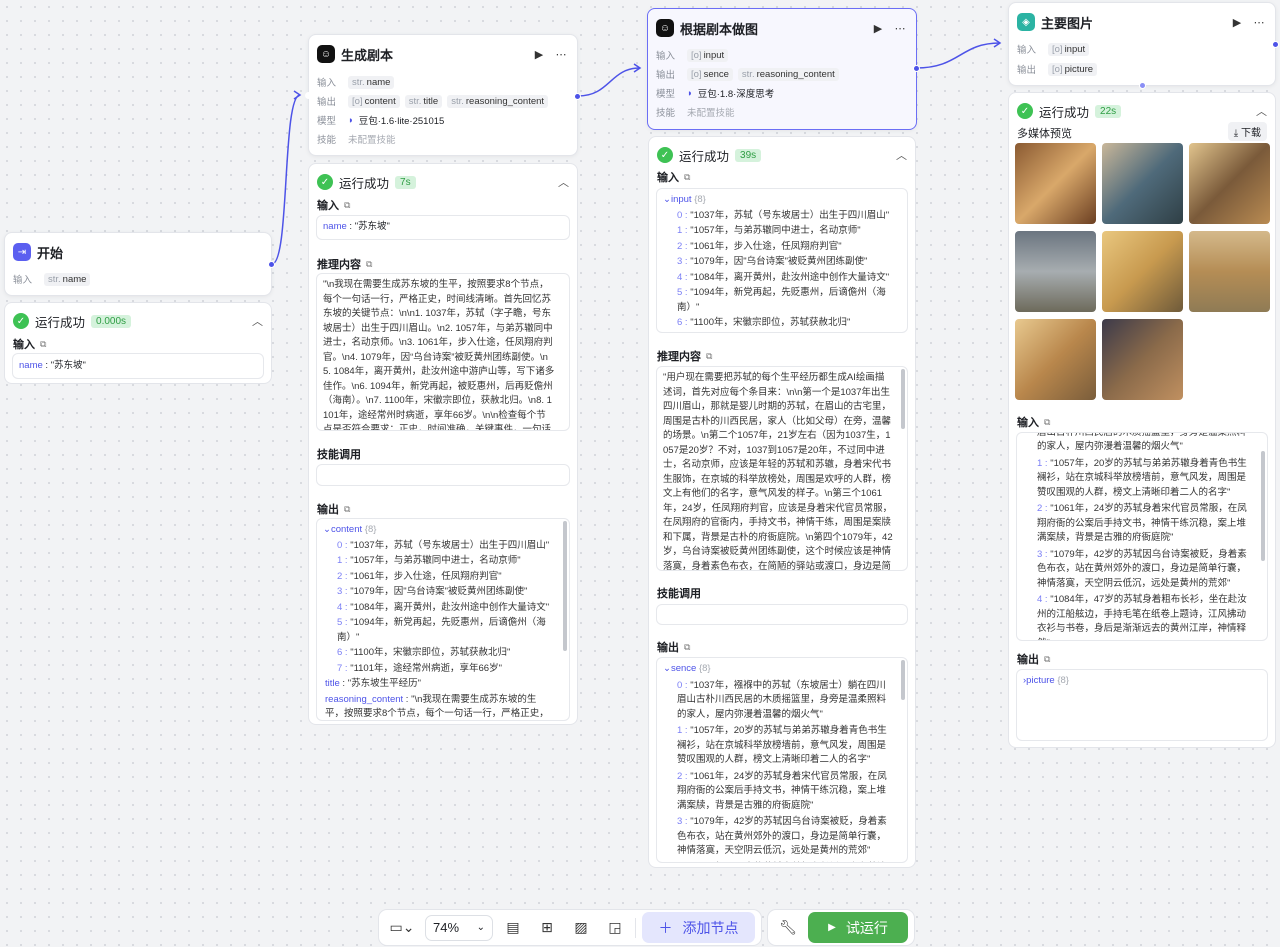 This screenshot has width=1280, height=947. Describe the element at coordinates (380, 101) in the screenshot. I see `output-name: content` at that location.